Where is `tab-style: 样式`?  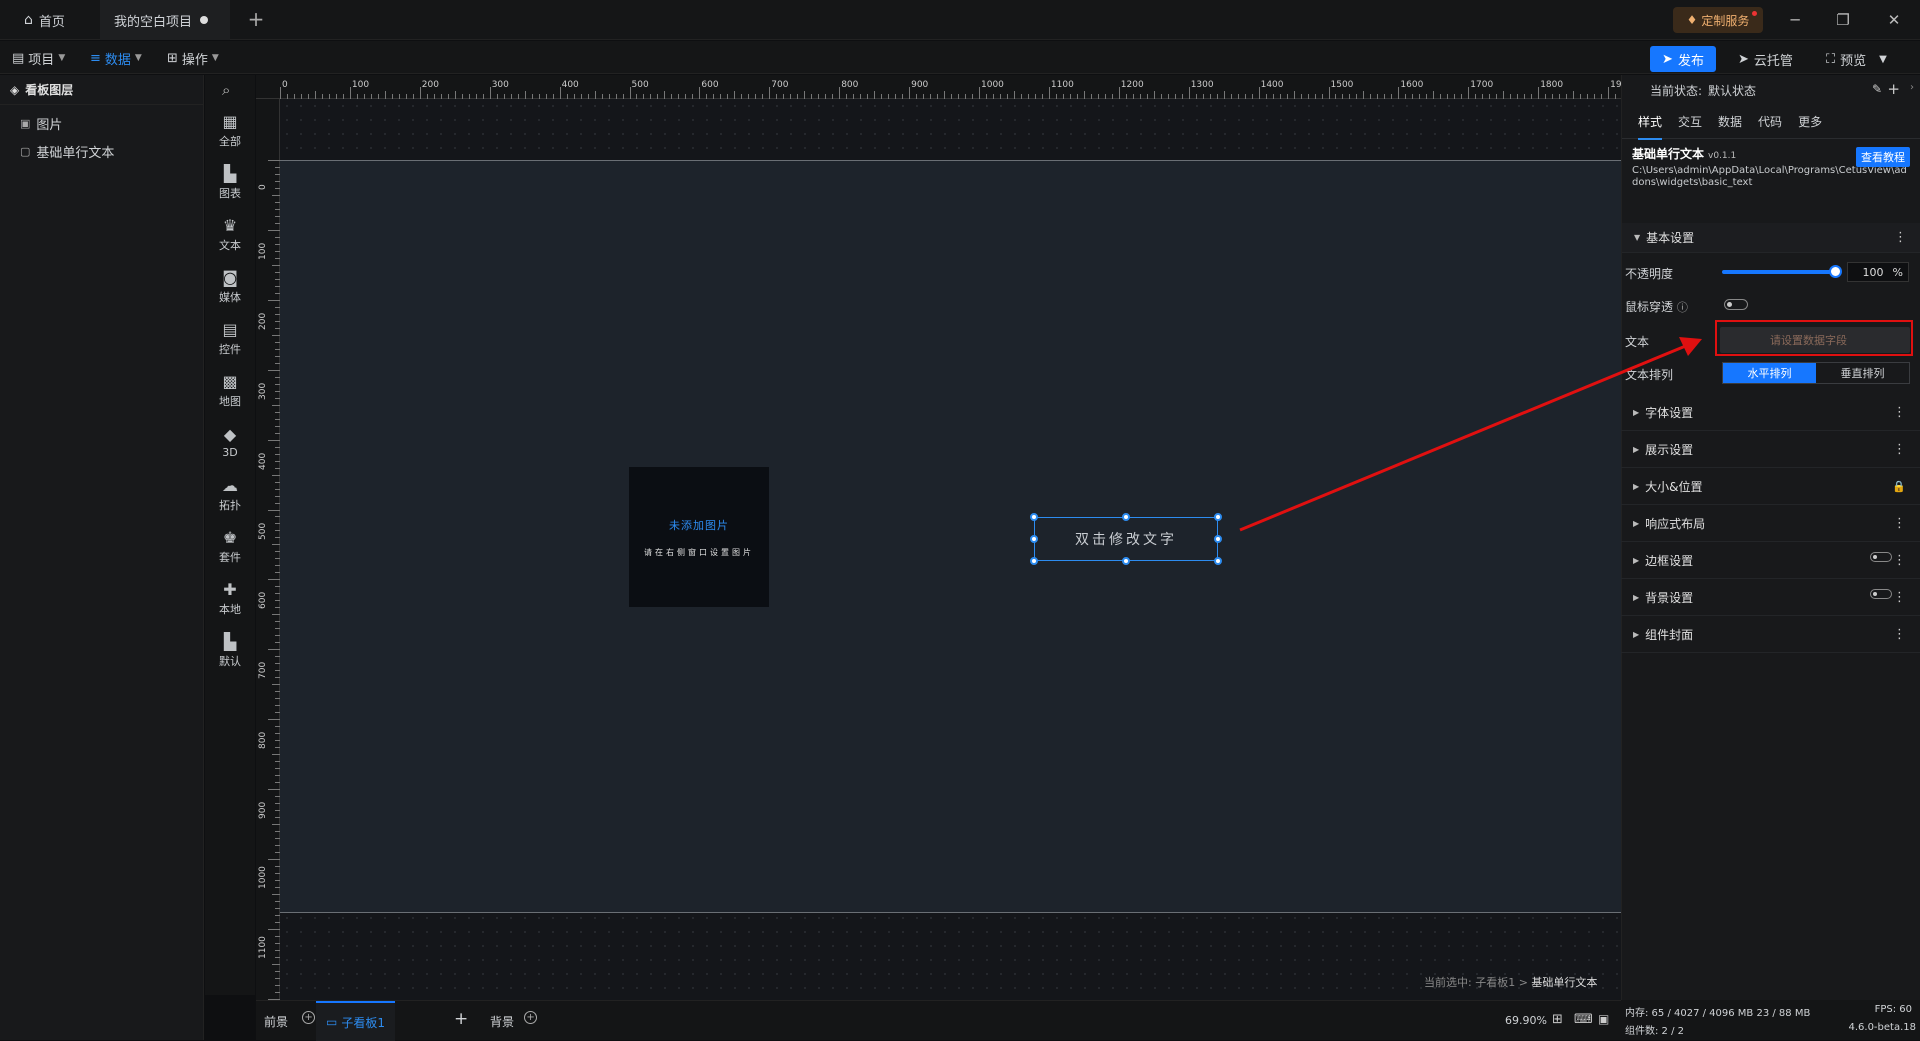 tab-style: 样式 is located at coordinates (1650, 126).